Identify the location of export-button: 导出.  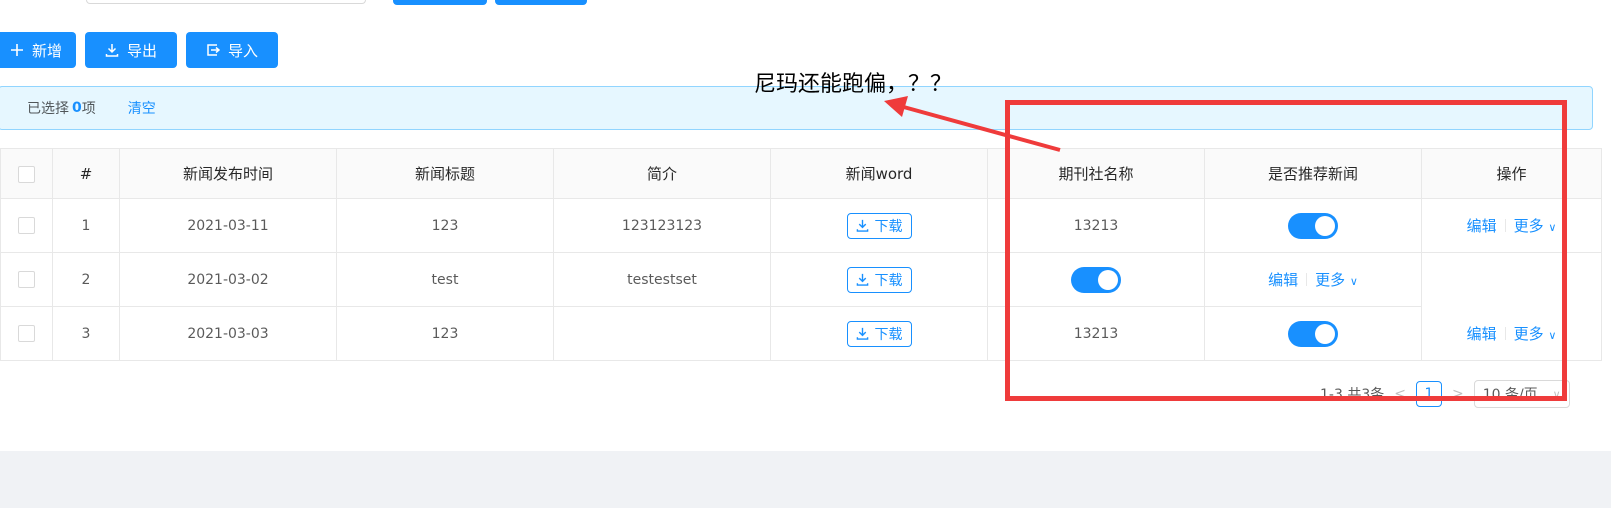
(131, 50).